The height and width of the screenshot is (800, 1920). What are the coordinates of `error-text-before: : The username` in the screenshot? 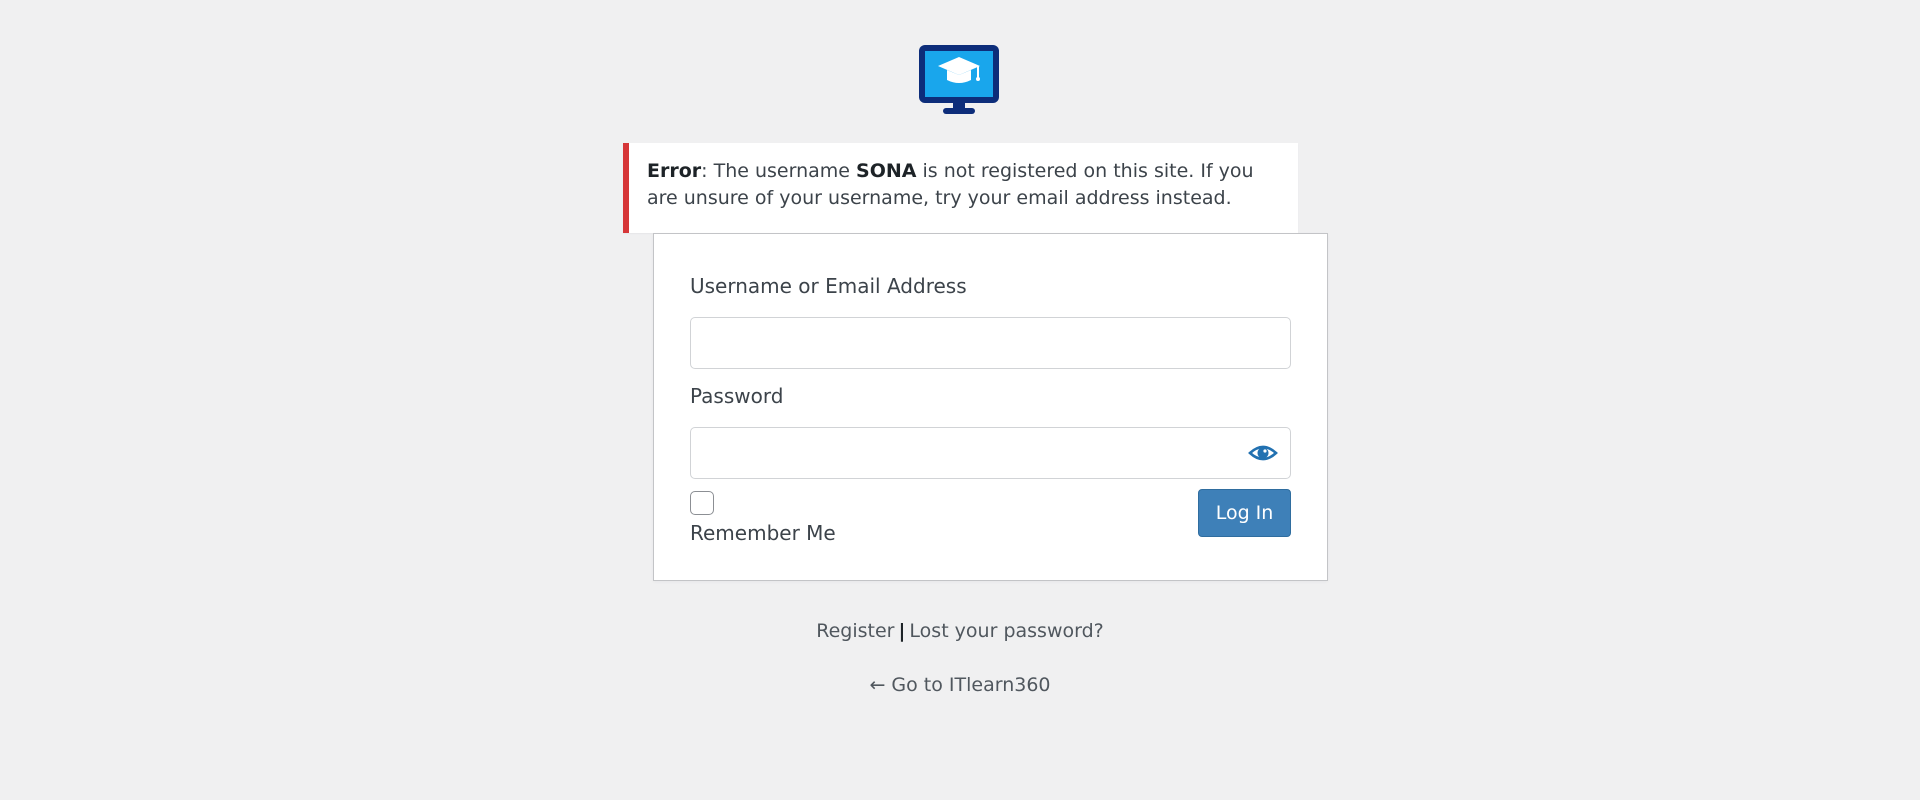 It's located at (779, 171).